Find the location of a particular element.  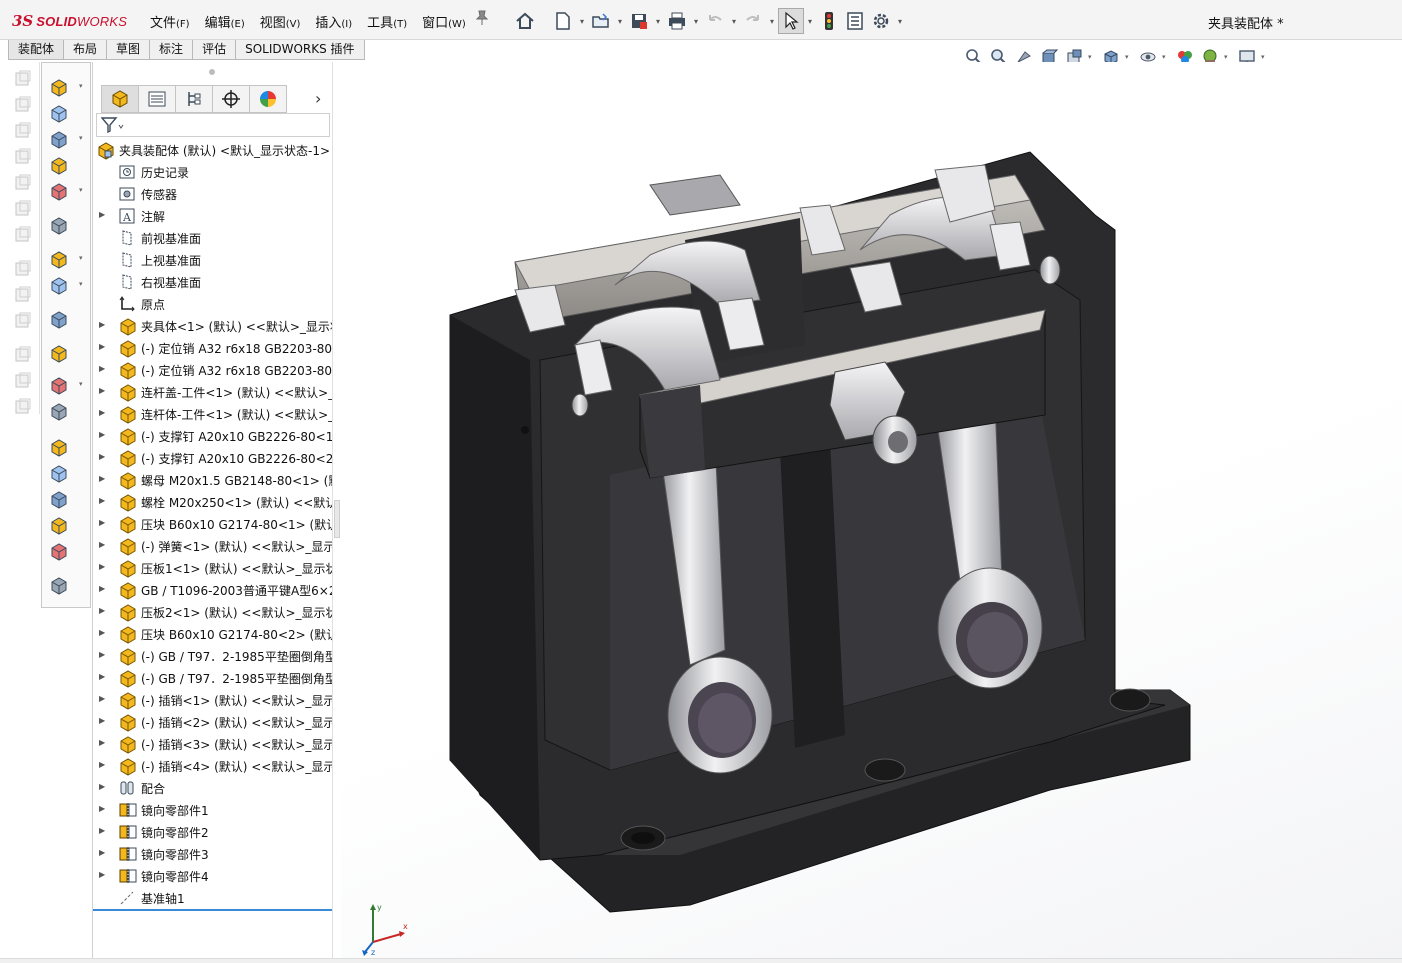

menu-tools: 工具(T) is located at coordinates (387, 21).